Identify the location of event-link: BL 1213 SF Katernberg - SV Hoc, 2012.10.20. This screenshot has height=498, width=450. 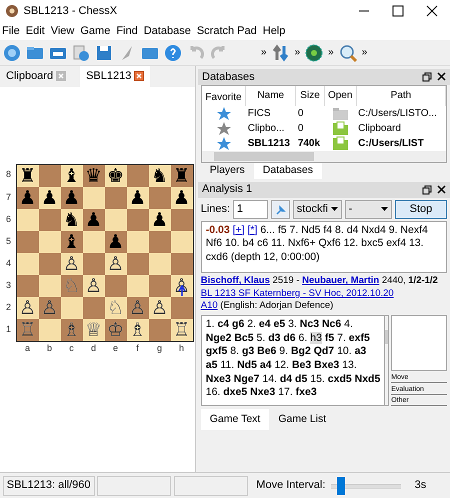
(297, 293).